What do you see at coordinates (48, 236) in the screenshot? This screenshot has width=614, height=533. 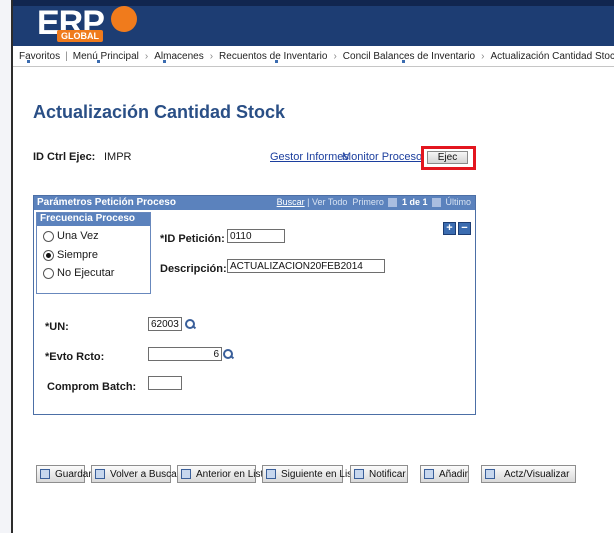 I see `radio-una-vez` at bounding box center [48, 236].